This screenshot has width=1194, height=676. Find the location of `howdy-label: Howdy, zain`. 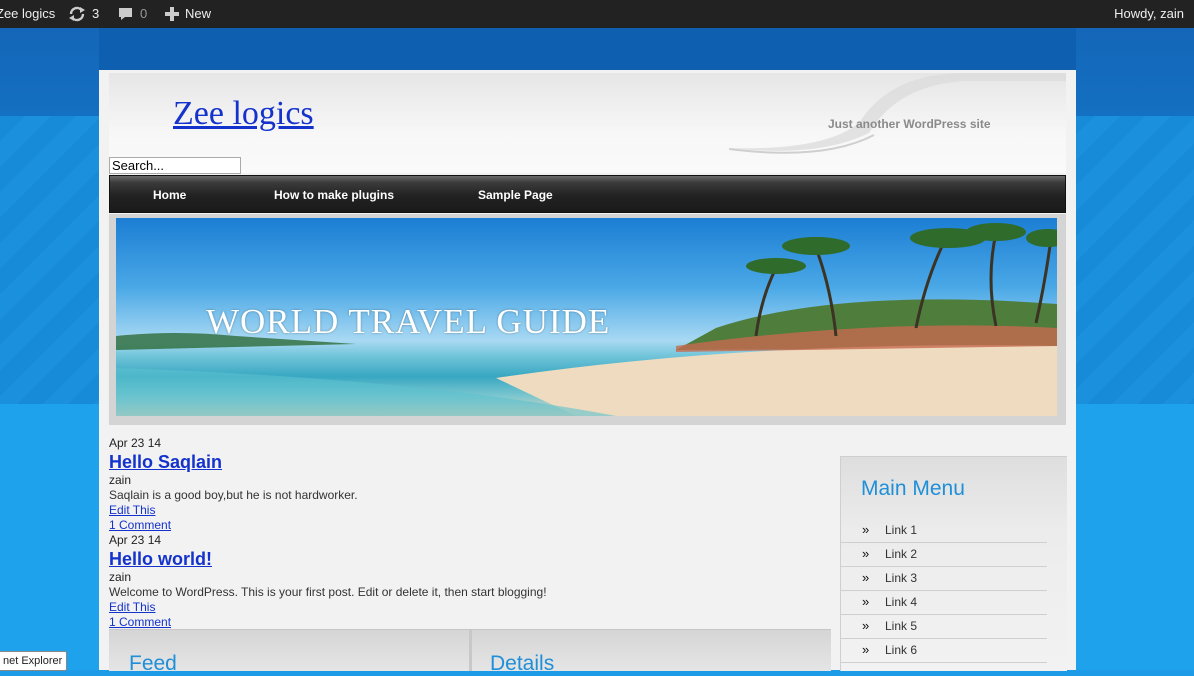

howdy-label: Howdy, zain is located at coordinates (1149, 13).